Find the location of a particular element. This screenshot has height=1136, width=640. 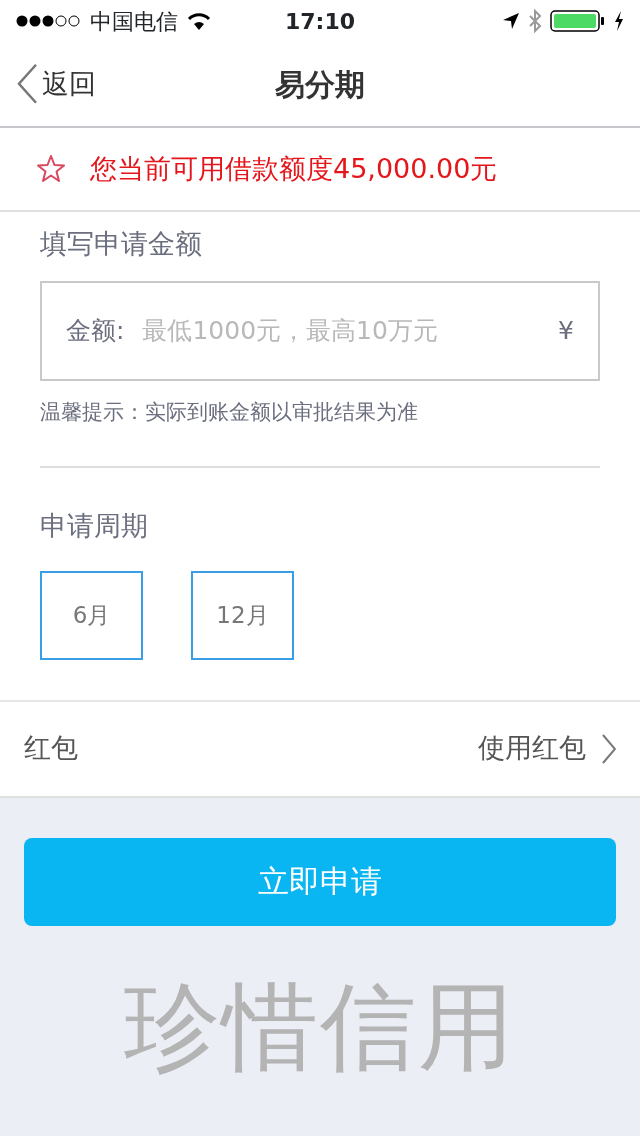

wifi-icon is located at coordinates (199, 21).